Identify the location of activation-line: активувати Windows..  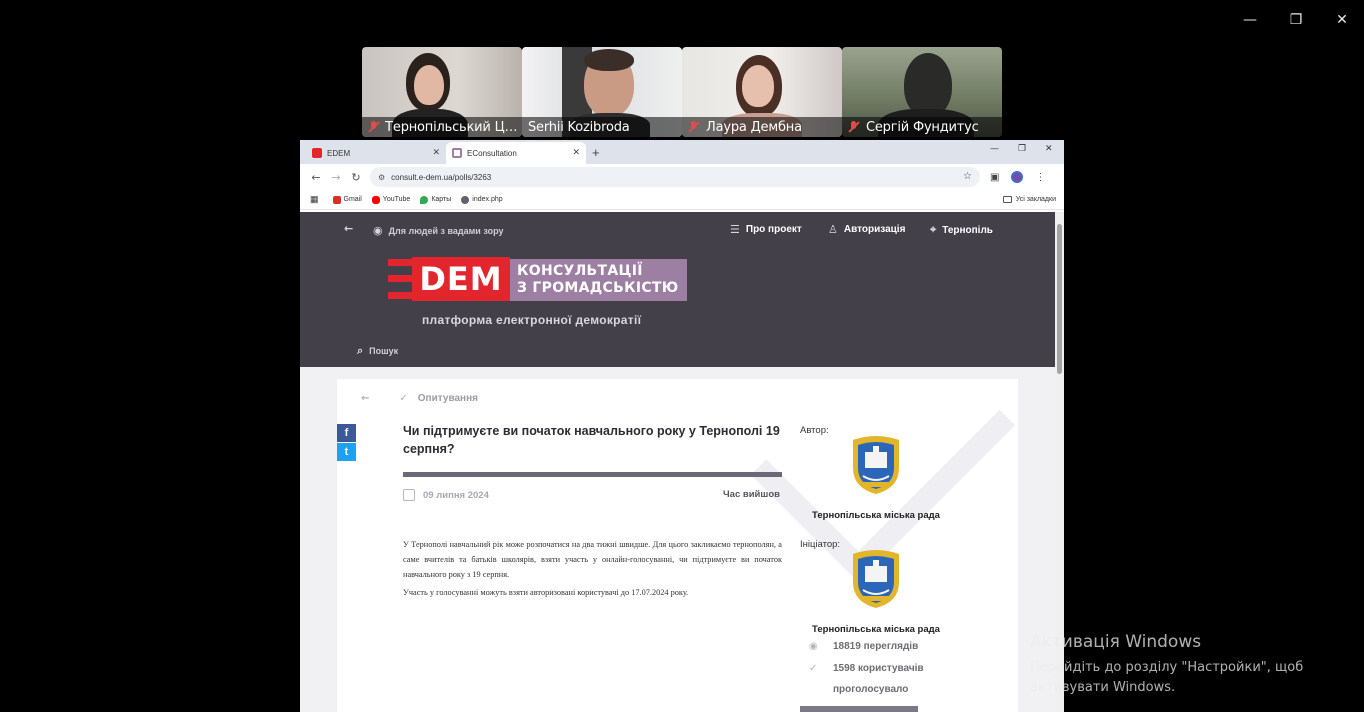
(1103, 687).